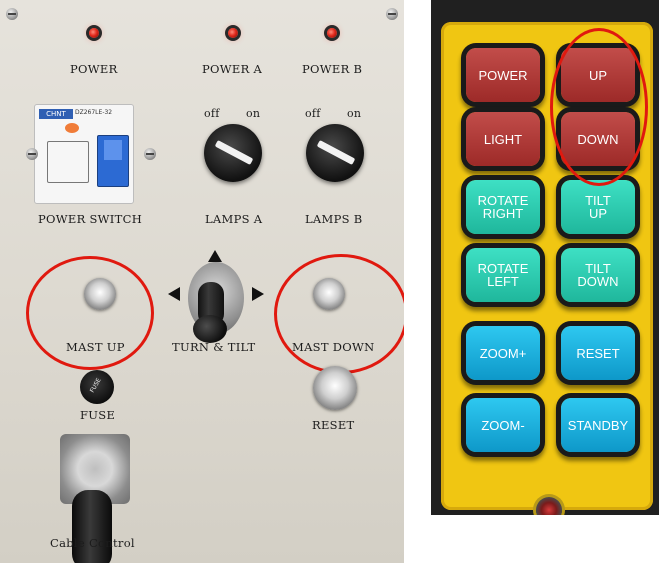  Describe the element at coordinates (253, 113) in the screenshot. I see `lamps-a-on-label: on` at that location.